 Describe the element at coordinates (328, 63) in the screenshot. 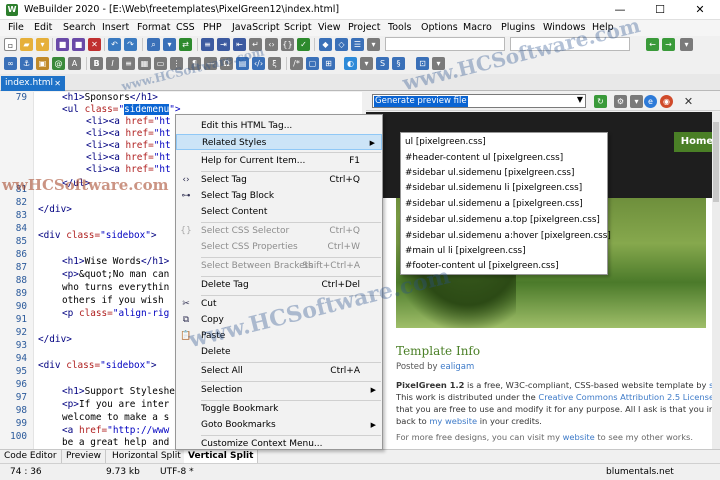

I see `frame-icon: ⊞` at that location.